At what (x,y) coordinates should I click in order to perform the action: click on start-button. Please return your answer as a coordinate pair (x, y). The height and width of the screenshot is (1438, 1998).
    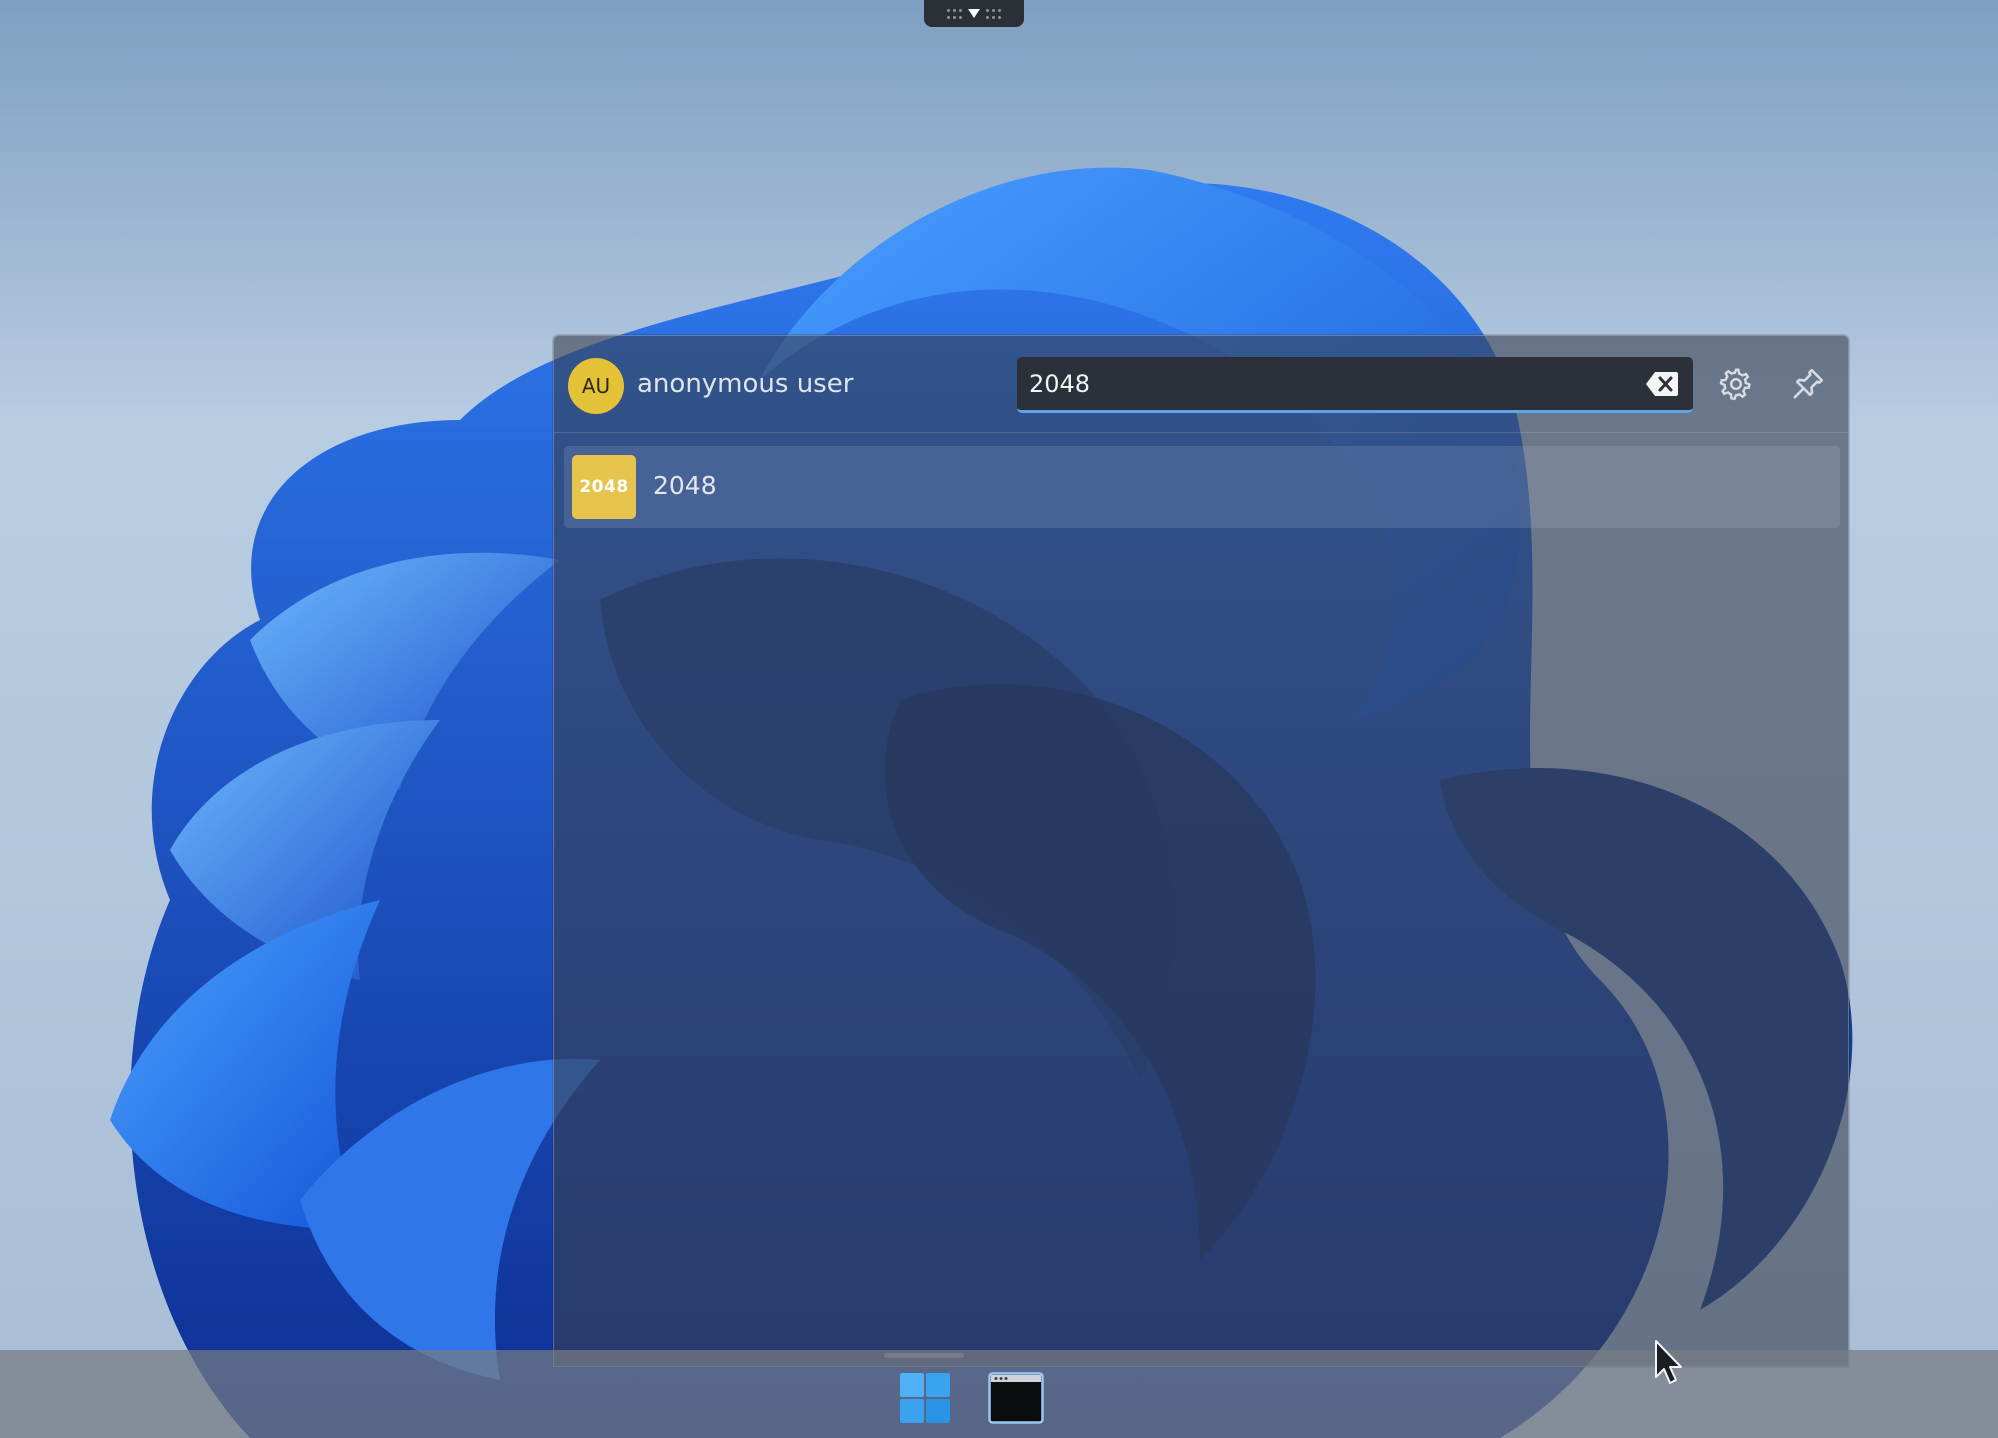
    Looking at the image, I should click on (925, 1398).